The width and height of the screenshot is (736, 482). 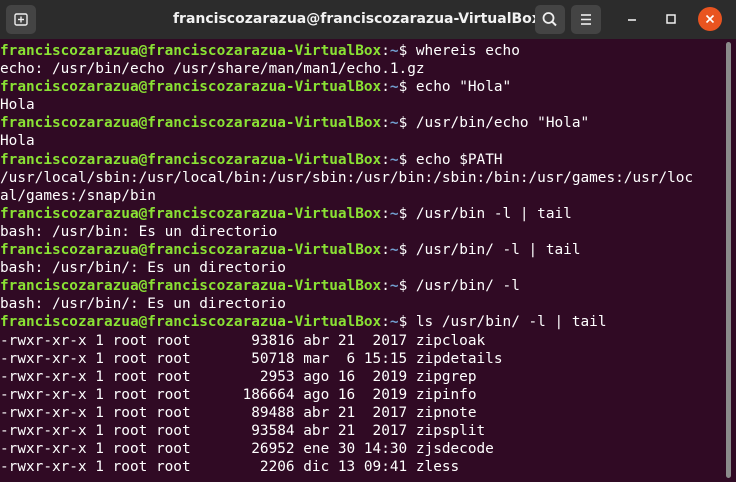 I want to click on new-tab-button, so click(x=21, y=19).